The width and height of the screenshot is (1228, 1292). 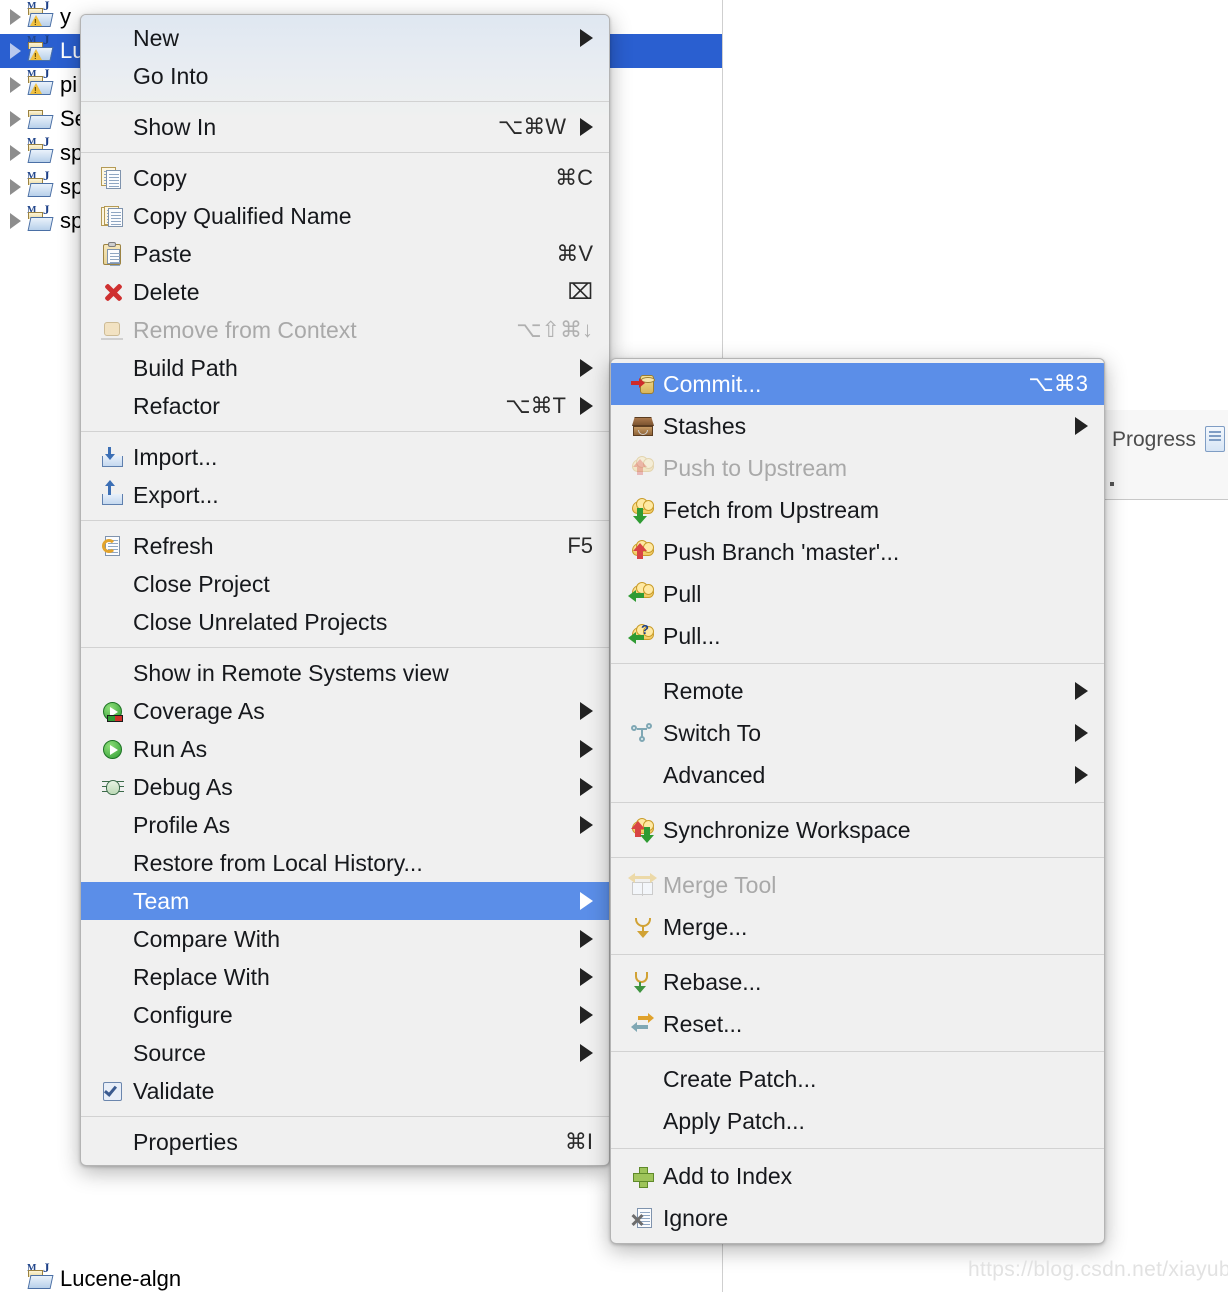 What do you see at coordinates (345, 1142) in the screenshot?
I see `menu-item-properties: Properties ⌘I` at bounding box center [345, 1142].